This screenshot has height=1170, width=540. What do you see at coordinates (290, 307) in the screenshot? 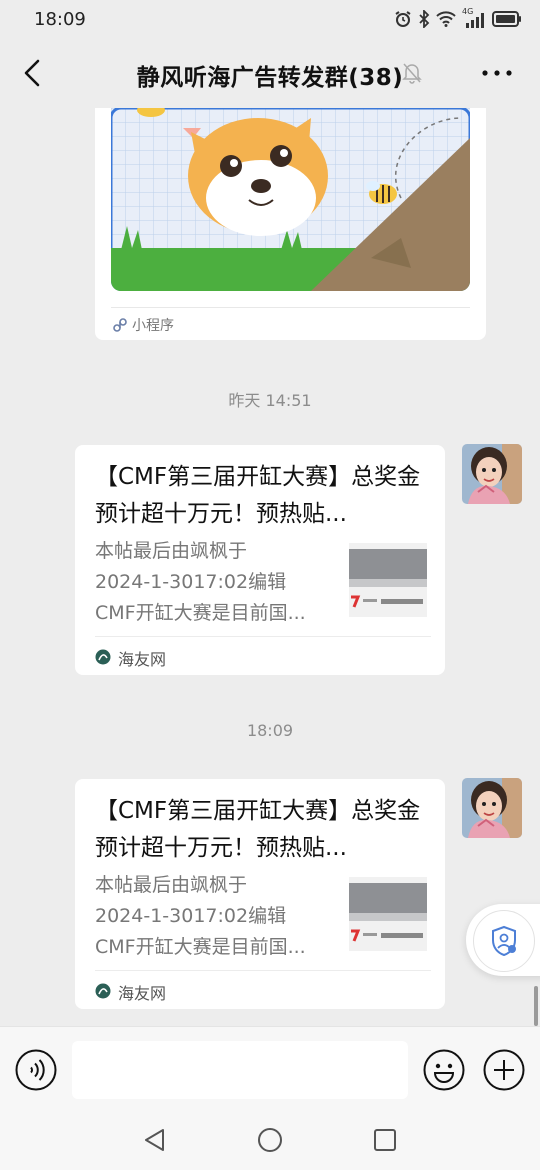
I see `mini-program-divider` at bounding box center [290, 307].